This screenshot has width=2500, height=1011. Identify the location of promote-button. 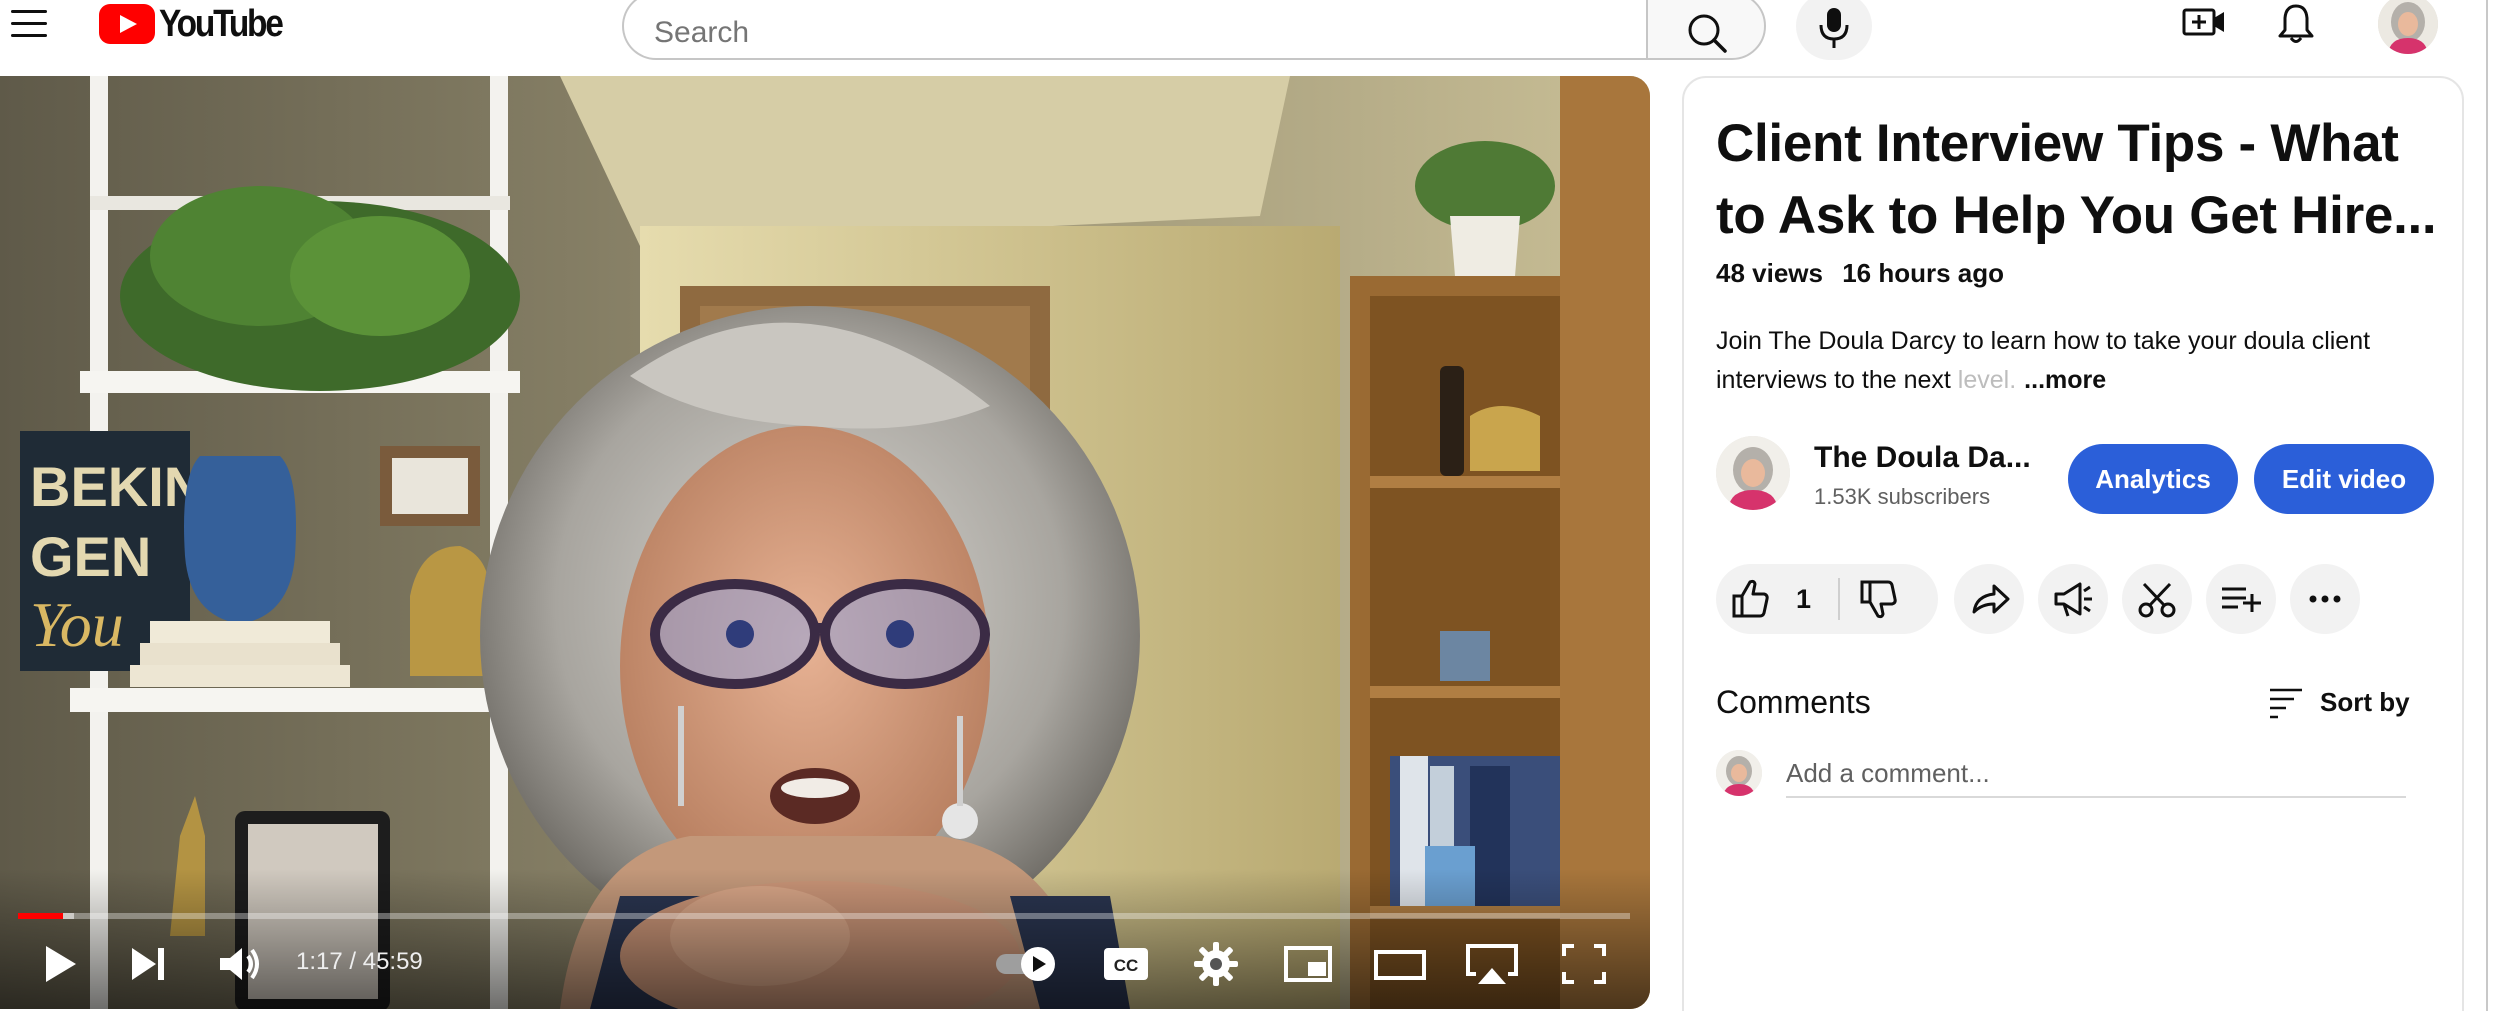
(2073, 599).